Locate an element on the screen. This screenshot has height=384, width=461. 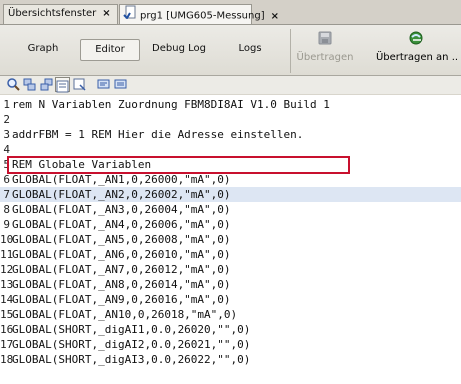
transfer-icon is located at coordinates (325, 39).